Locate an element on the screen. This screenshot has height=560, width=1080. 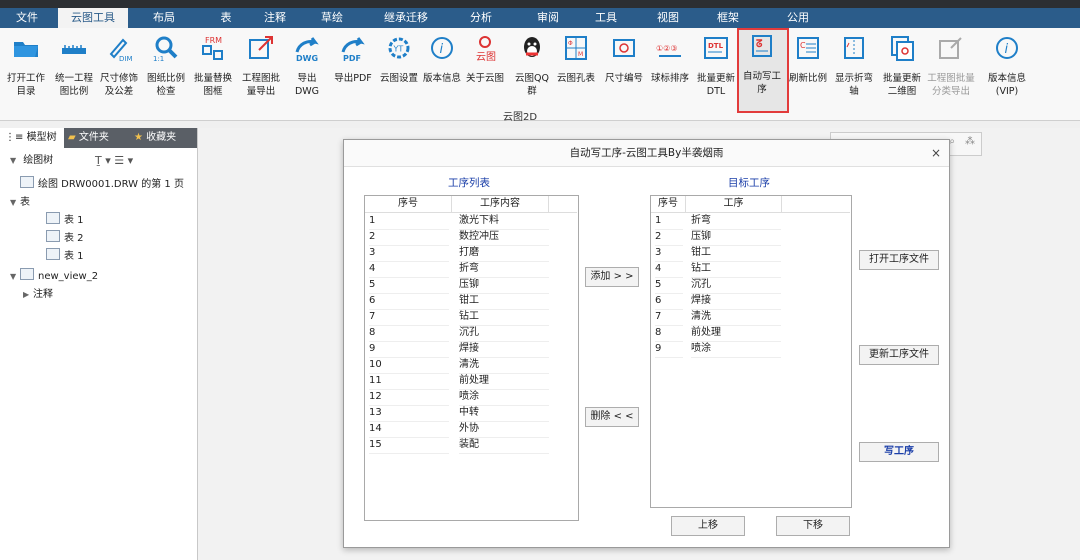
ribbon-button: DWG 导出 DWG is located at coordinates (307, 67).